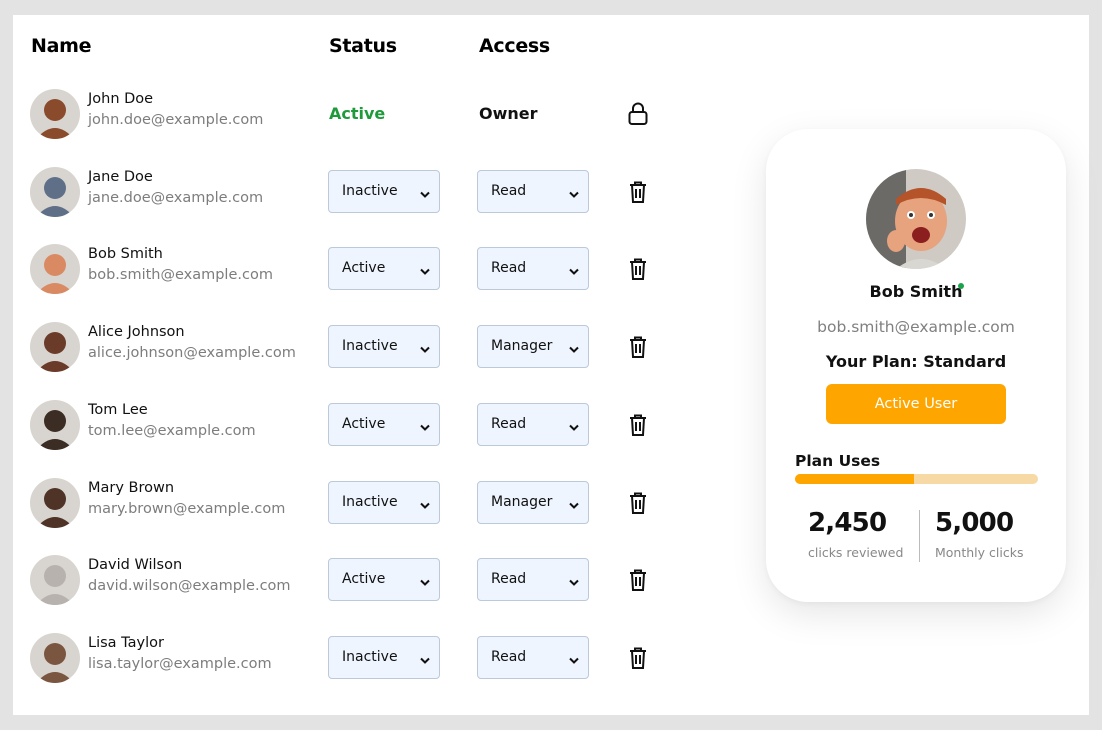 The width and height of the screenshot is (1102, 730). What do you see at coordinates (353, 128) in the screenshot?
I see `table-row: John Doe john.doe@example.com Active Owner` at bounding box center [353, 128].